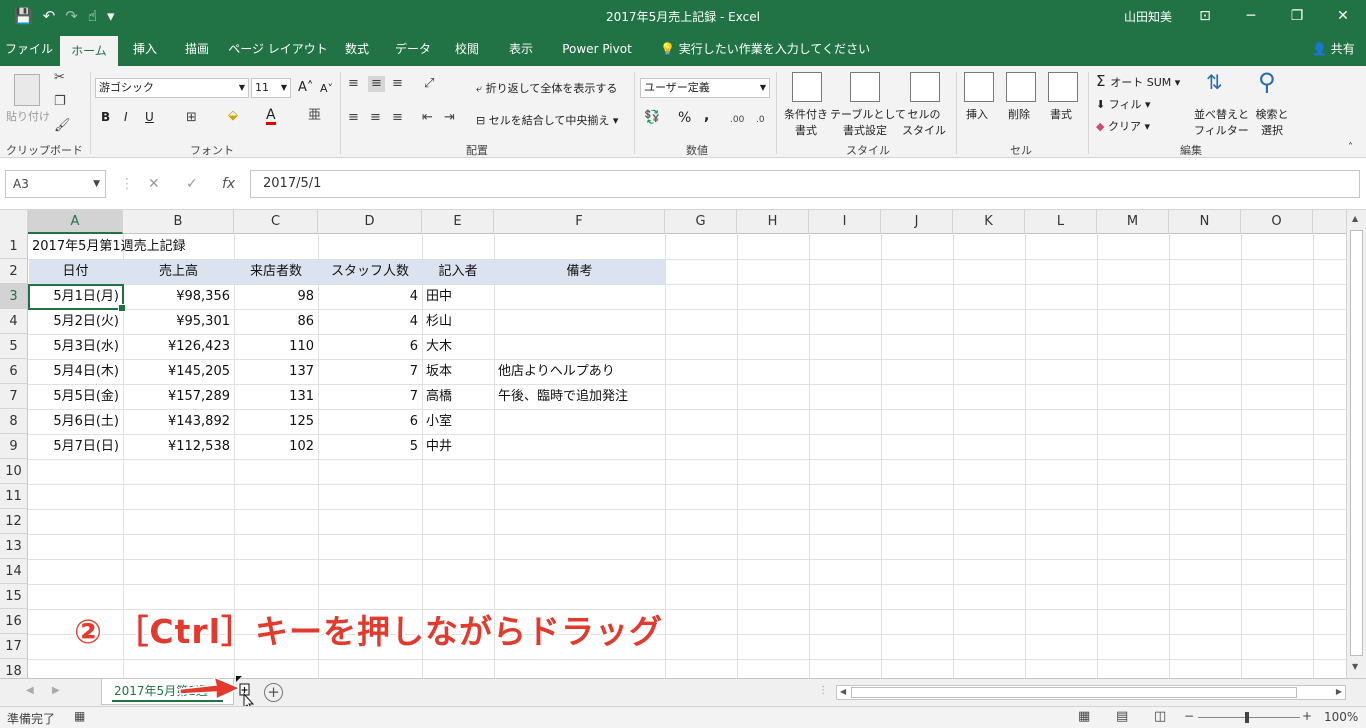 The image size is (1366, 728). I want to click on column-header-c: C, so click(276, 222).